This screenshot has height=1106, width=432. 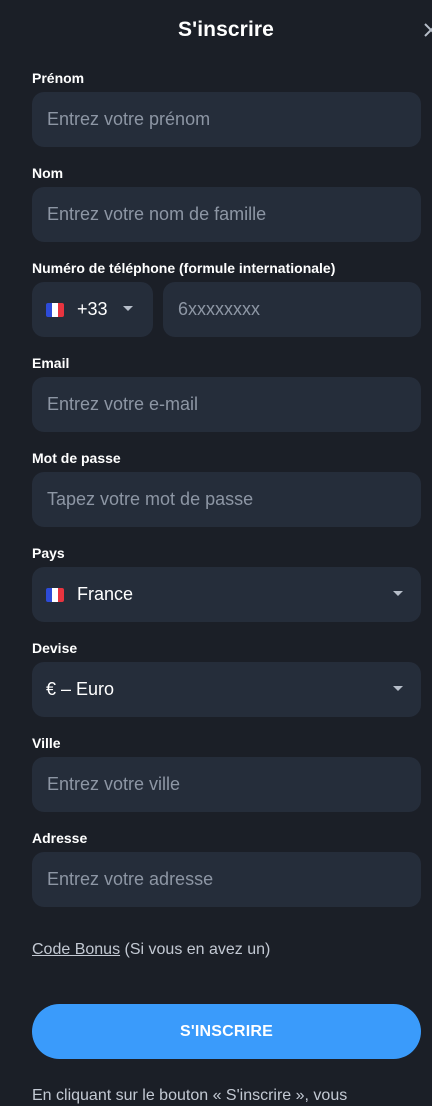 I want to click on last-name-input, so click(x=226, y=214).